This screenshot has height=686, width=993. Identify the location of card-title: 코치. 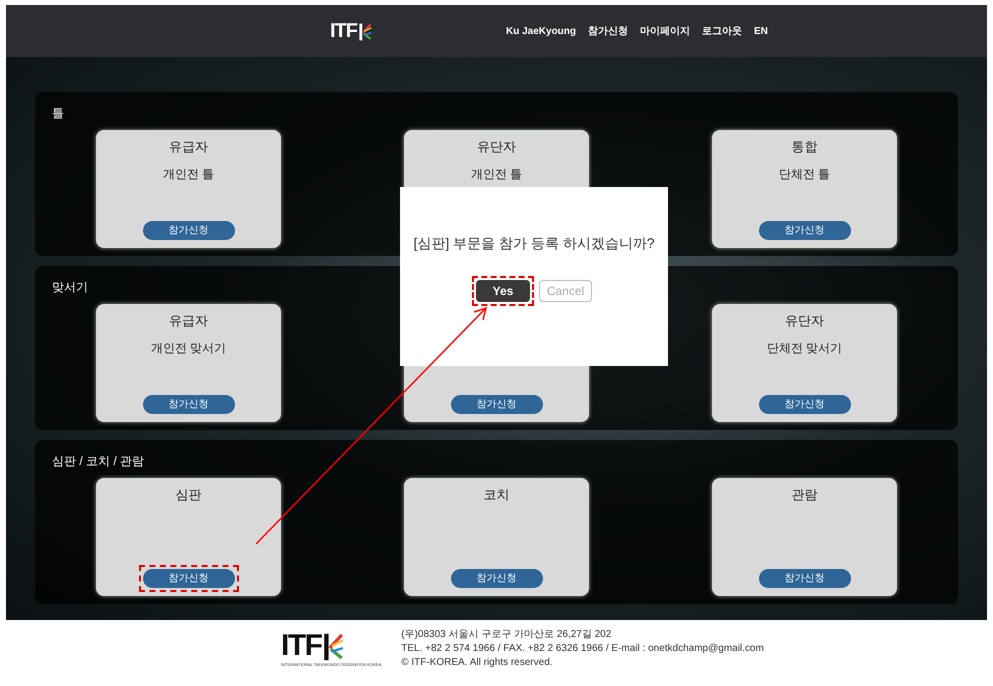
(497, 495).